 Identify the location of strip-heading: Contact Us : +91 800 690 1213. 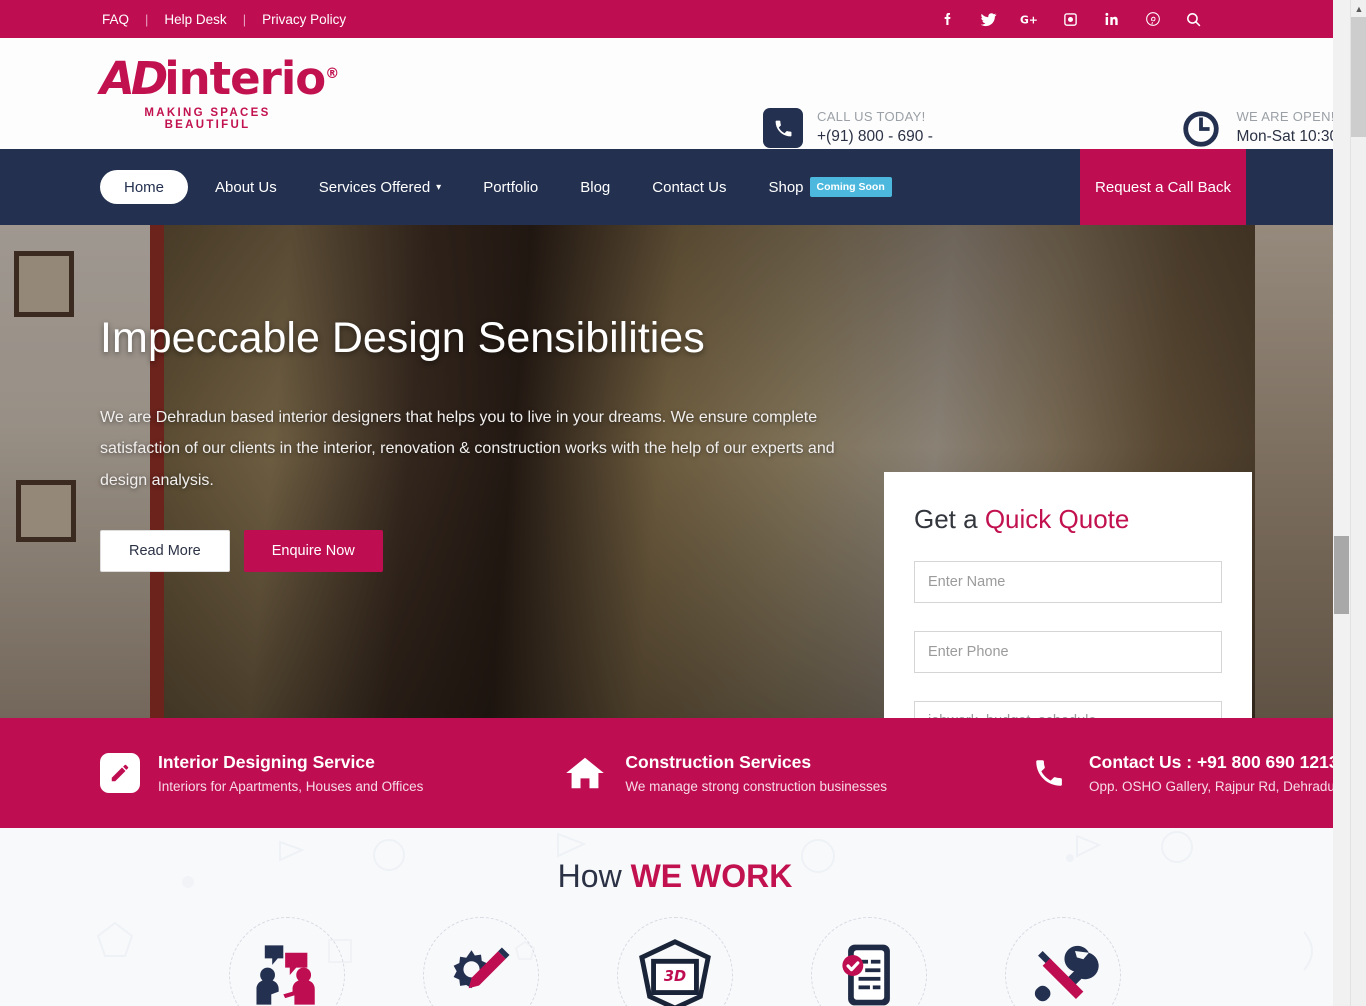
(1214, 762).